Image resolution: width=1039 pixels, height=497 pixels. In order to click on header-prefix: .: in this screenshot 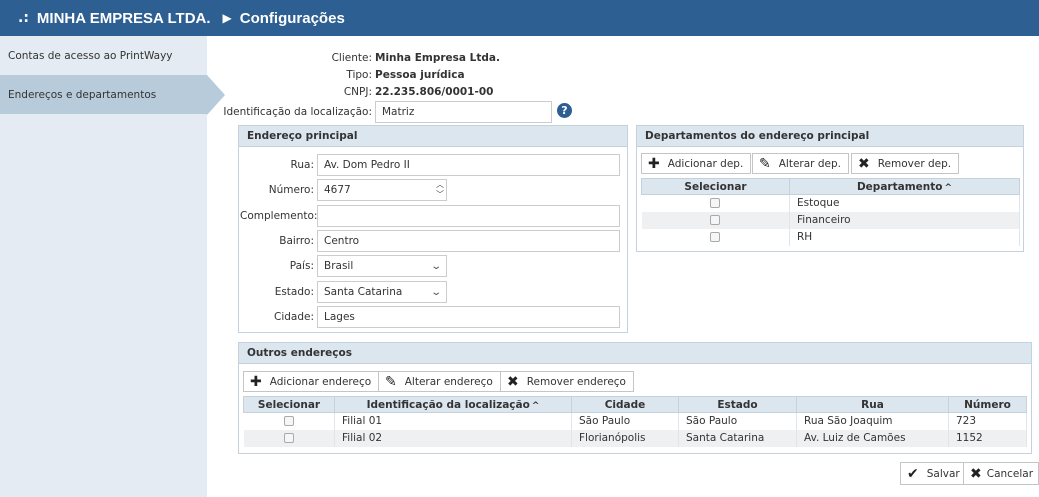, I will do `click(23, 18)`.